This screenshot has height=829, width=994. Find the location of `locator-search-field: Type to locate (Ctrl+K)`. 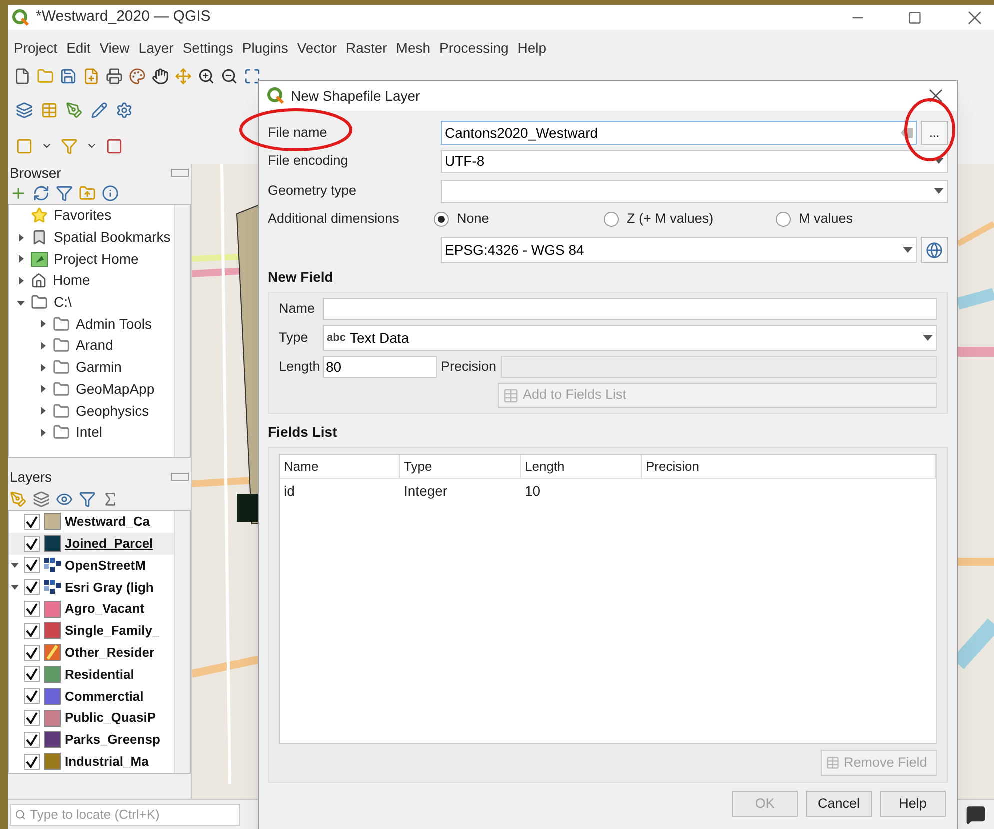

locator-search-field: Type to locate (Ctrl+K) is located at coordinates (125, 815).